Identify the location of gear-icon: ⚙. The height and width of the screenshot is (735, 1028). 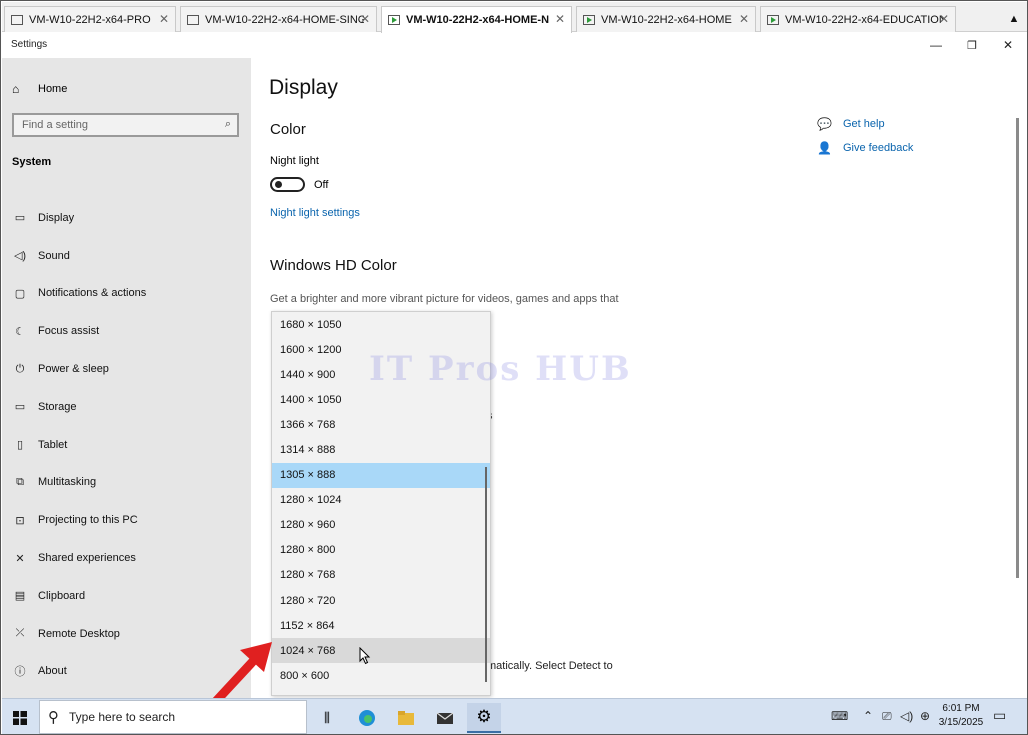
(484, 716).